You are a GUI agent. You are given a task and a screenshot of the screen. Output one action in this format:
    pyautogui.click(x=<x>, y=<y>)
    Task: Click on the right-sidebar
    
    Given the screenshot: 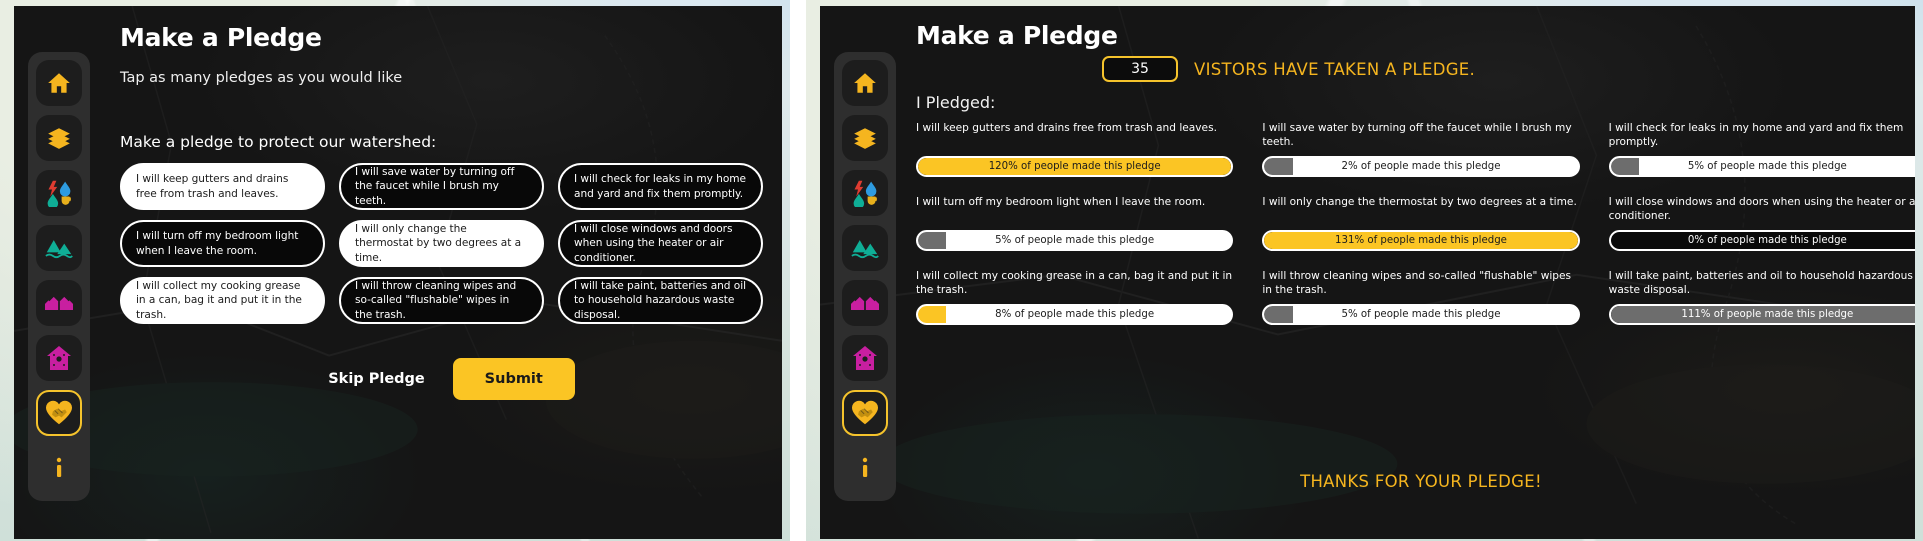 What is the action you would take?
    pyautogui.click(x=865, y=276)
    